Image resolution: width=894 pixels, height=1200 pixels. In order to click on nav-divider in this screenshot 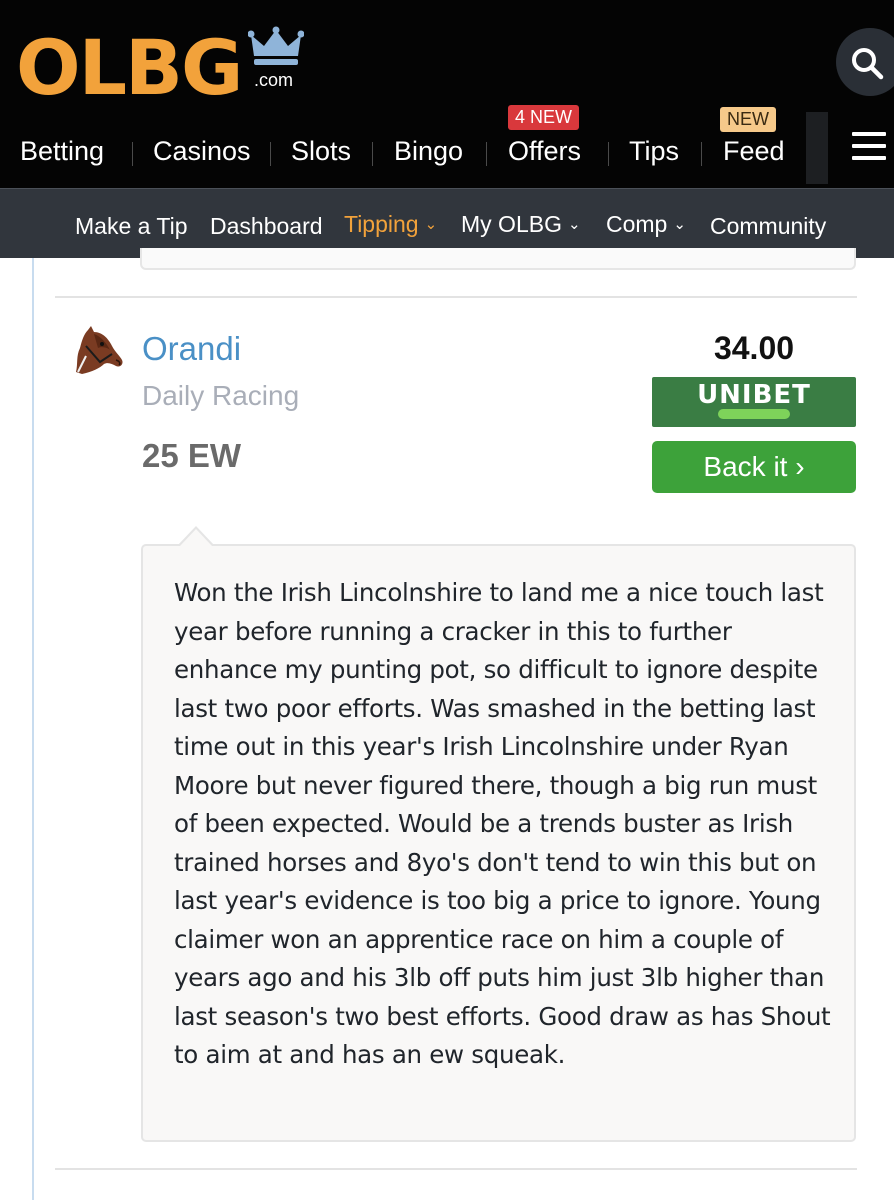, I will do `click(817, 148)`.